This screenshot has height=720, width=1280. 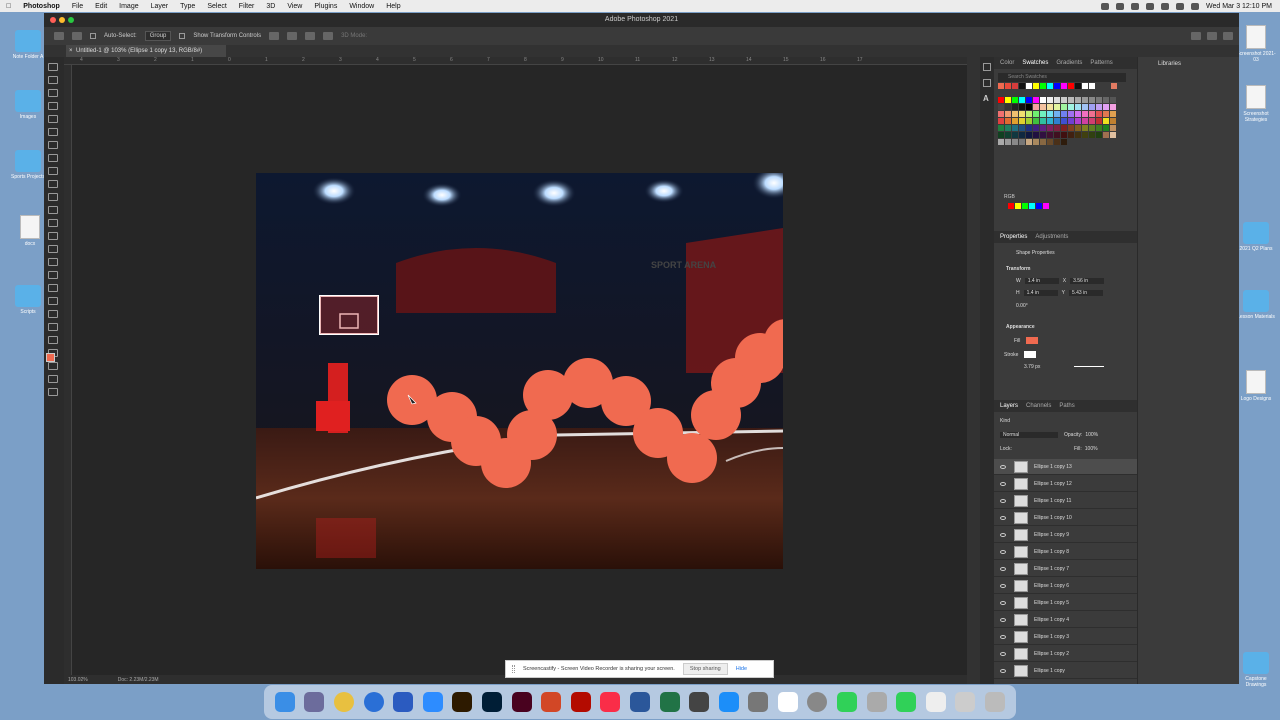 What do you see at coordinates (41, 6) in the screenshot?
I see `menu-photoshop: Photoshop` at bounding box center [41, 6].